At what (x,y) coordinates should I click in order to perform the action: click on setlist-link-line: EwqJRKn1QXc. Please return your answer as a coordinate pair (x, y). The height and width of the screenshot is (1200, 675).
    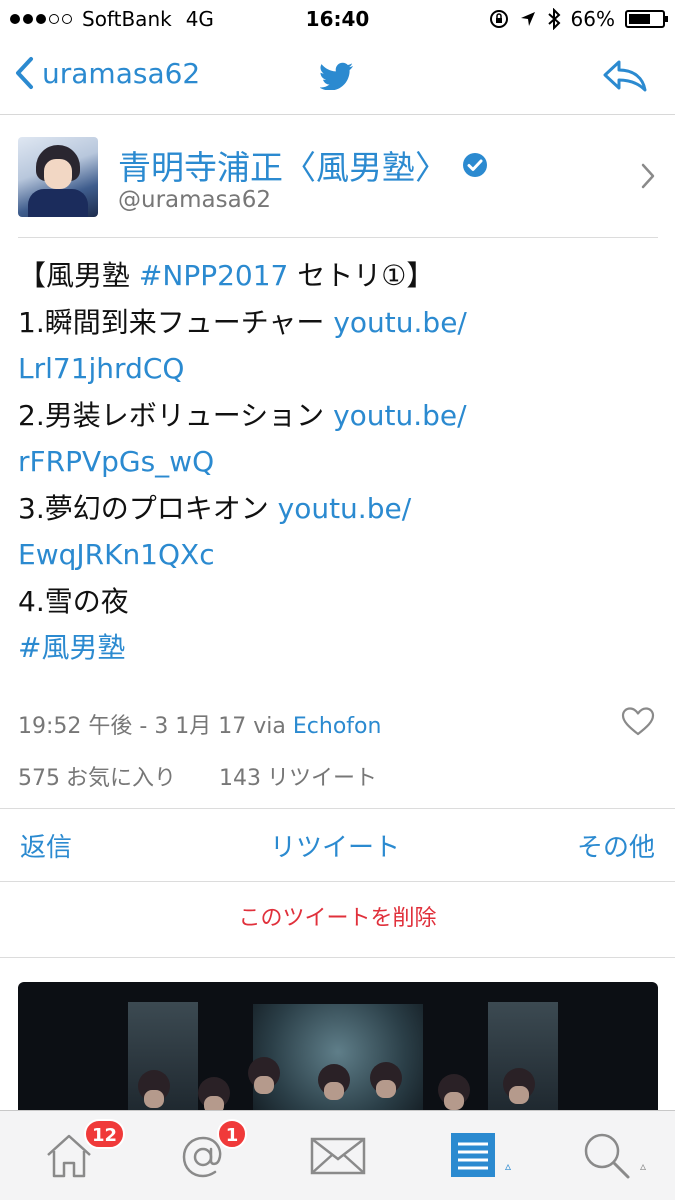
    Looking at the image, I should click on (338, 555).